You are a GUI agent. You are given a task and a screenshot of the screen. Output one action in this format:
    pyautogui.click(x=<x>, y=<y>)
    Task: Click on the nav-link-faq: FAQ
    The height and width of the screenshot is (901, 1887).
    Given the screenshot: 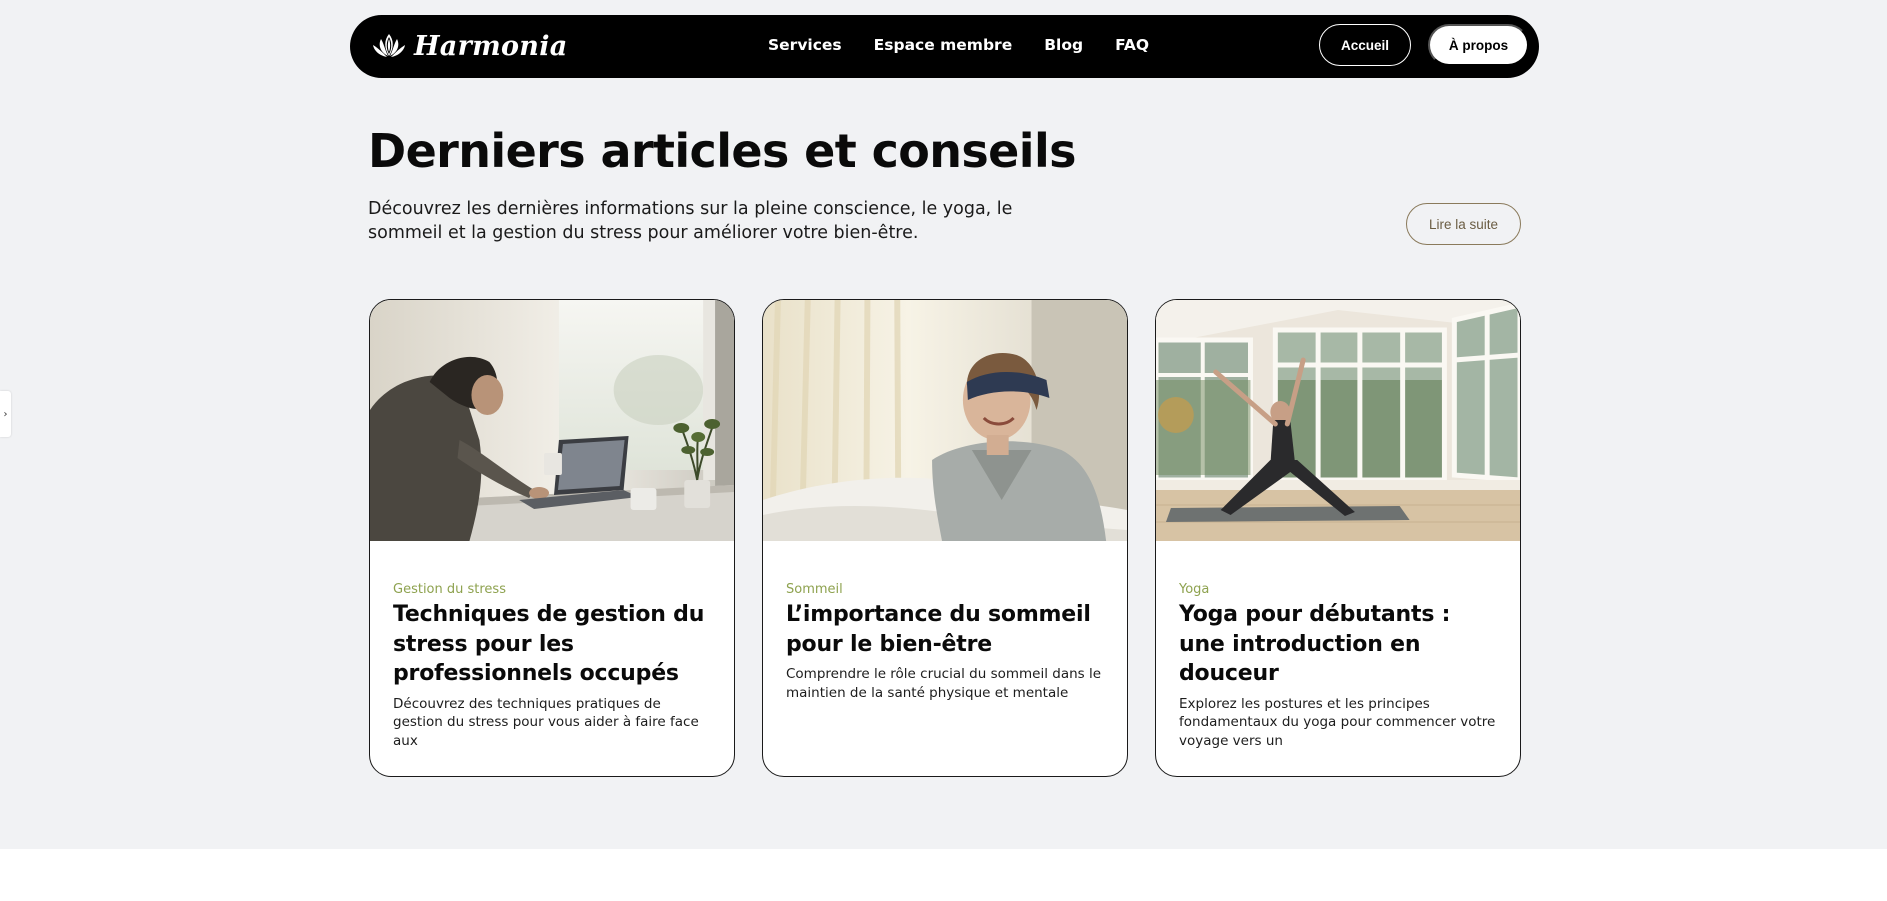 What is the action you would take?
    pyautogui.click(x=1132, y=45)
    